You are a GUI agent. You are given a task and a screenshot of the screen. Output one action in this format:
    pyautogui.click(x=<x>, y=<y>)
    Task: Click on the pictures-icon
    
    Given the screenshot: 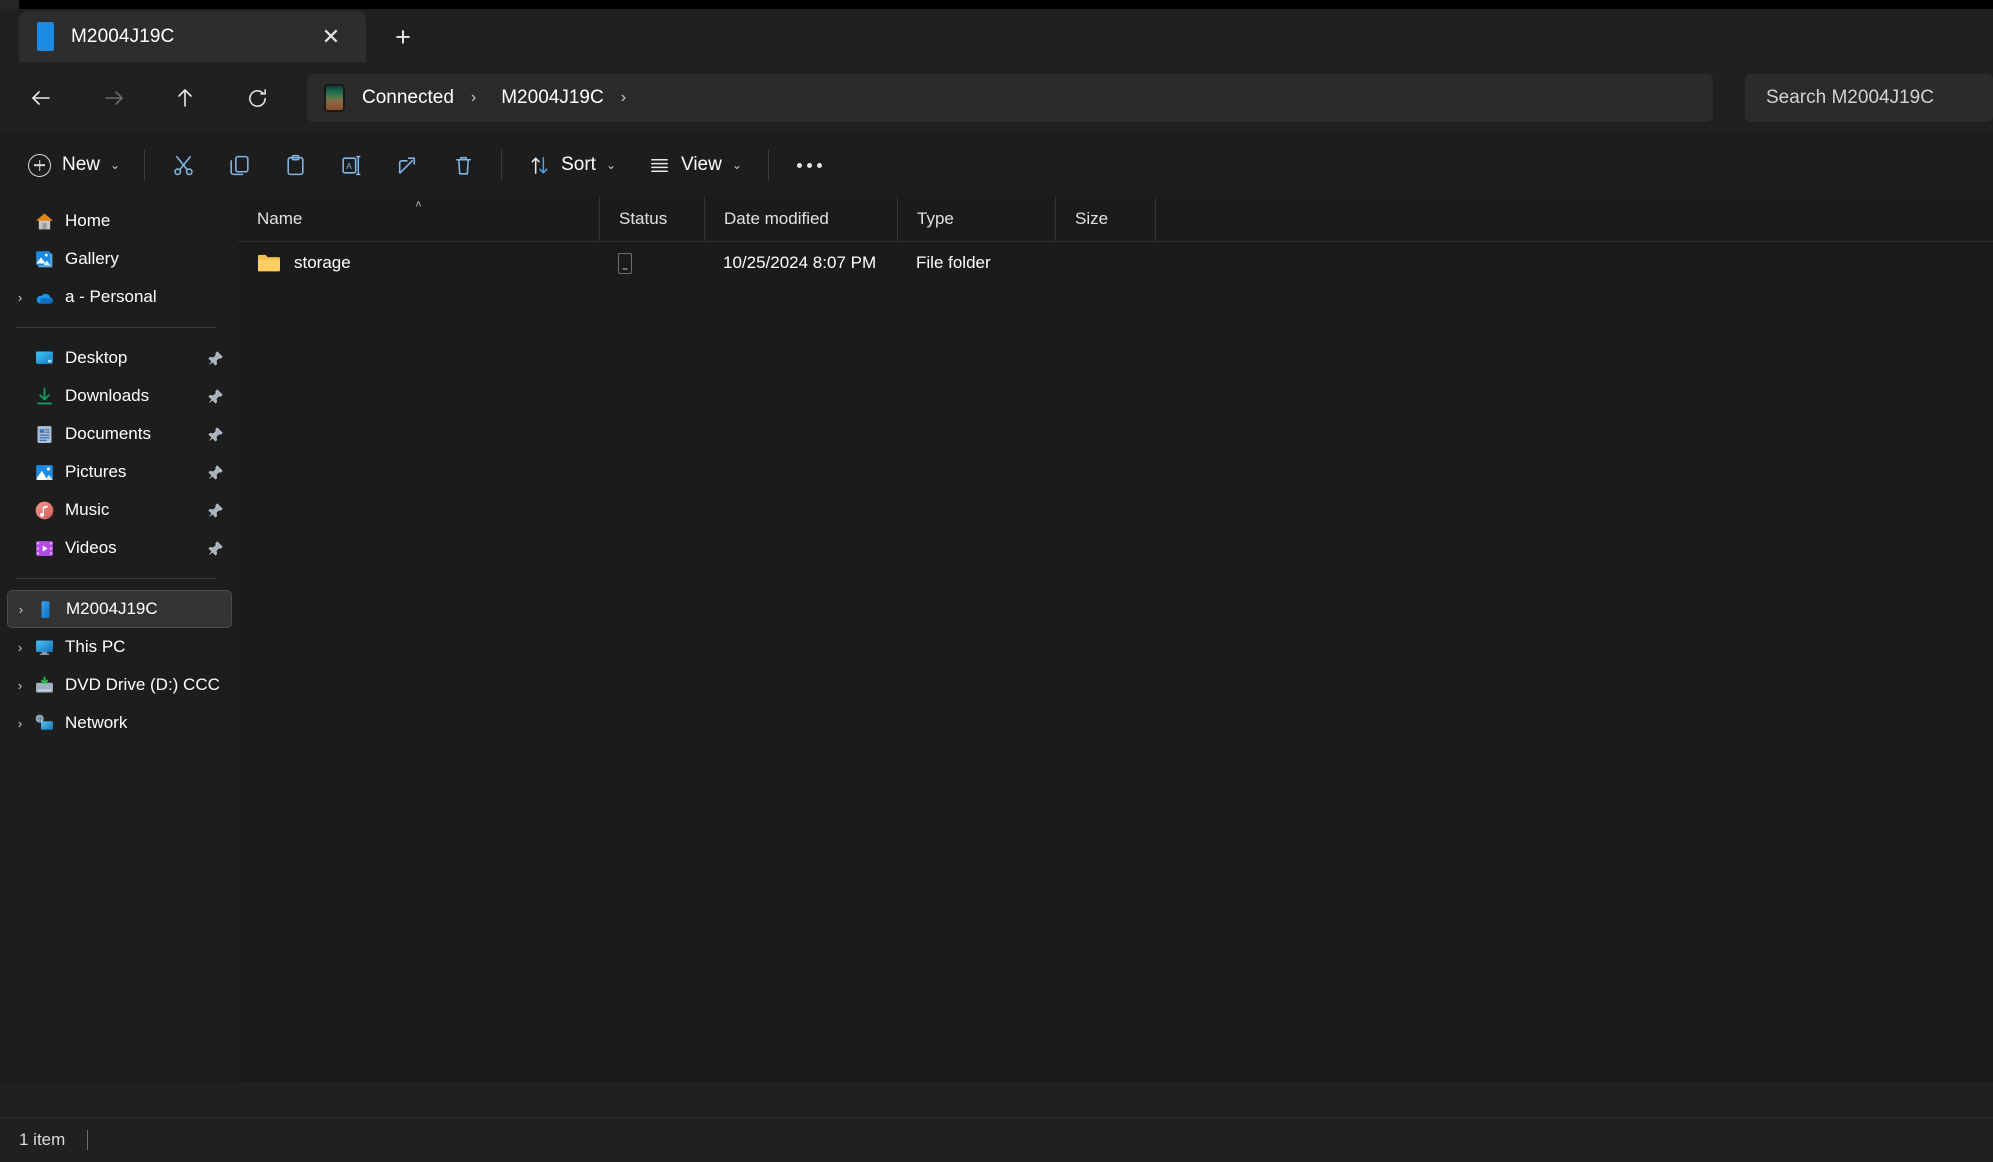 What is the action you would take?
    pyautogui.click(x=44, y=472)
    